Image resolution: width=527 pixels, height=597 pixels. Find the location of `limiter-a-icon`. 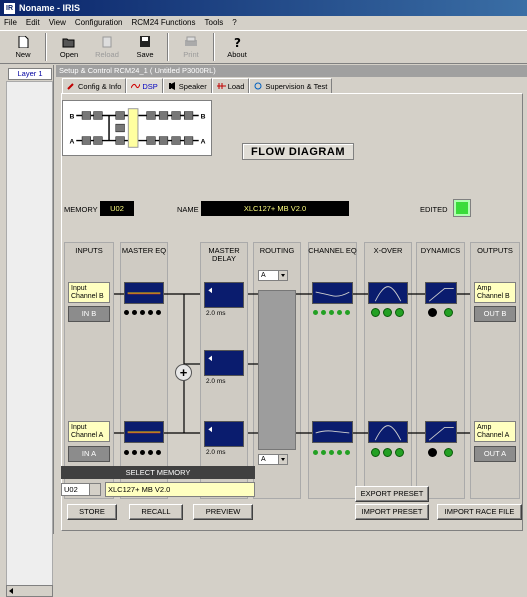

limiter-a-icon is located at coordinates (448, 452).